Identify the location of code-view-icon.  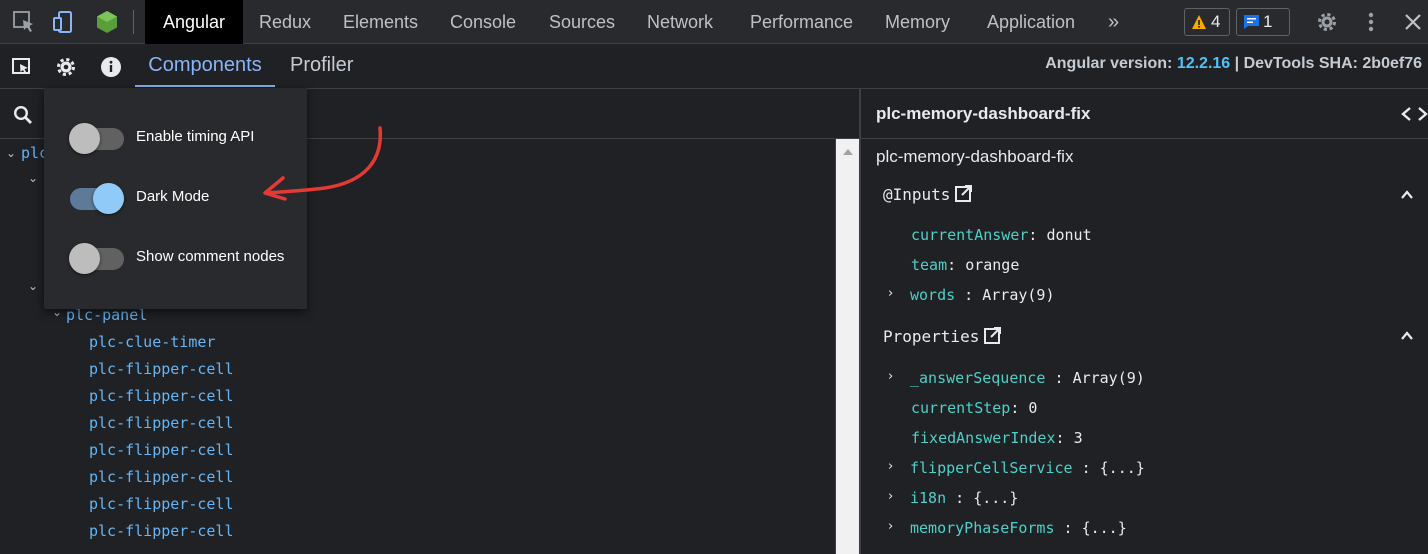
(1414, 114).